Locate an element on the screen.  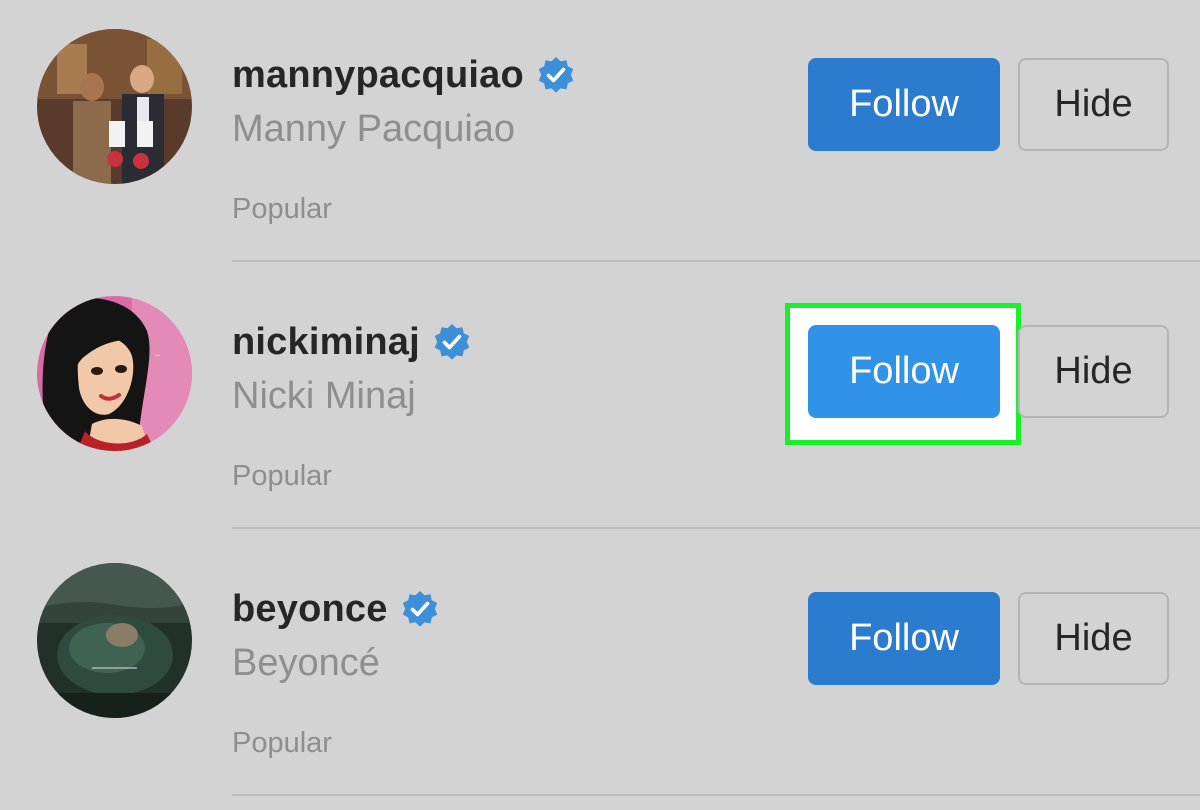
username-line: mannypacquiao is located at coordinates (404, 75).